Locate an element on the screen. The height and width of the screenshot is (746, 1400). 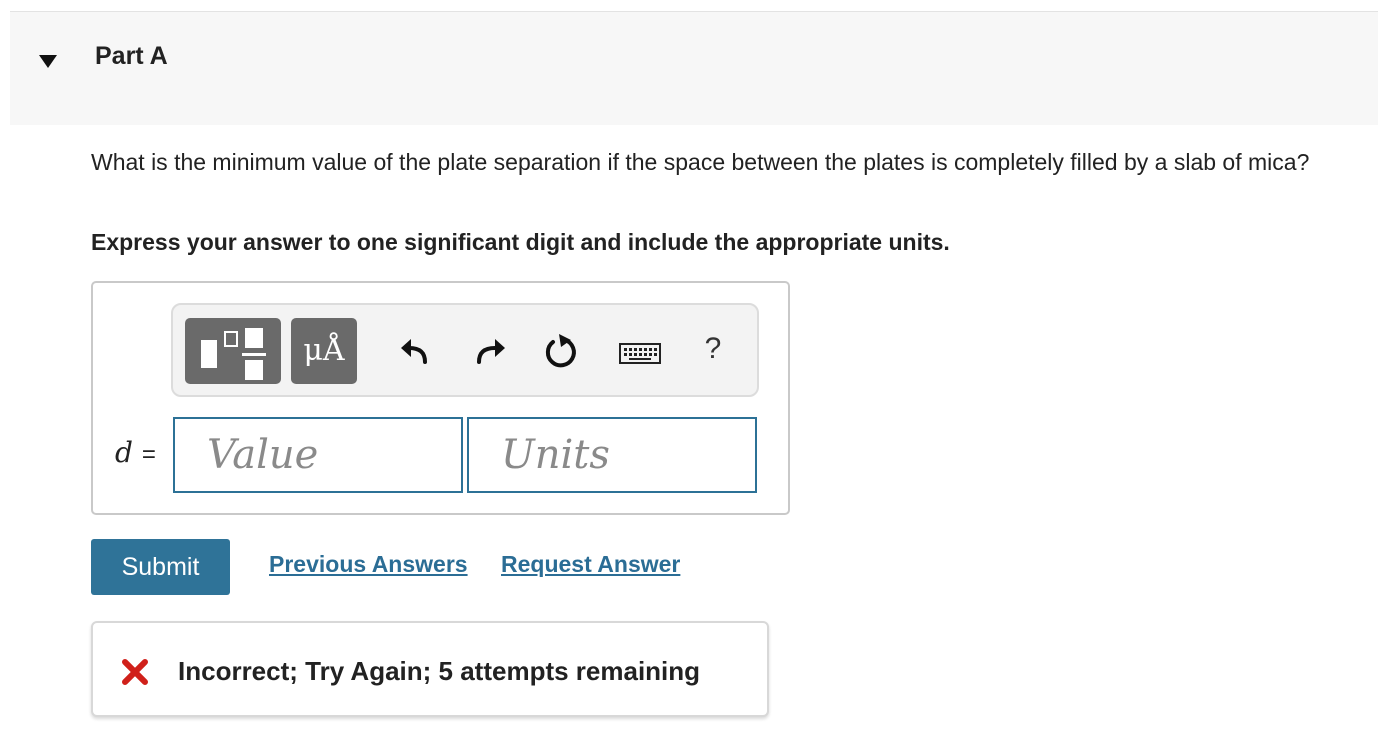
units-button: μÅ is located at coordinates (324, 351).